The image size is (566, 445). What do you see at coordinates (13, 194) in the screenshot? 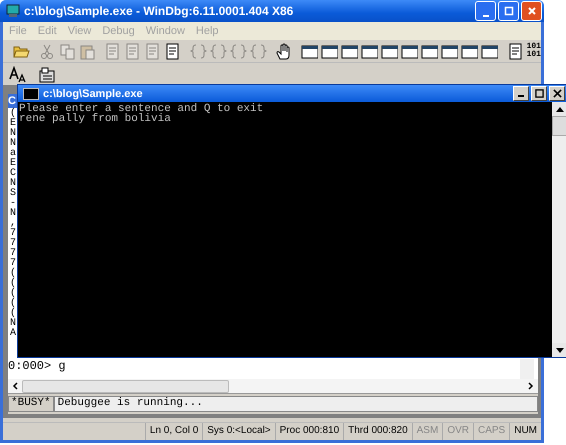
I see `command-output: S` at bounding box center [13, 194].